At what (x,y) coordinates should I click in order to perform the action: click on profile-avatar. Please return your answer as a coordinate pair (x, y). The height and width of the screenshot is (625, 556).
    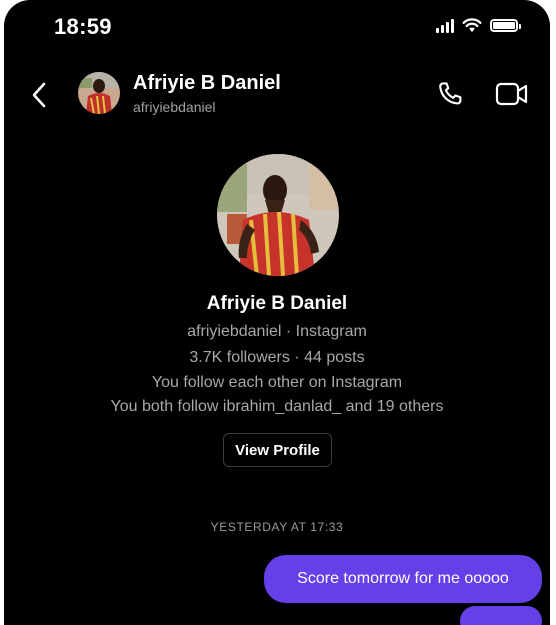
    Looking at the image, I should click on (278, 215).